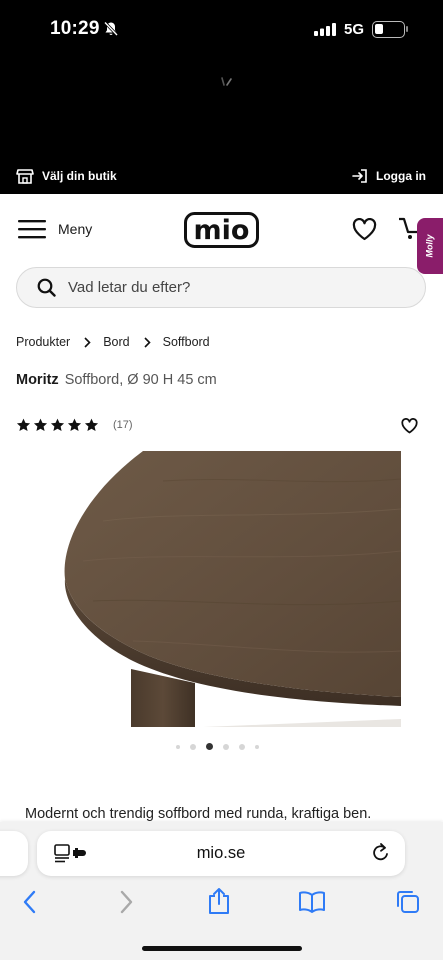 The width and height of the screenshot is (443, 960). What do you see at coordinates (221, 31) in the screenshot?
I see `status-bar: 10:29 5G` at bounding box center [221, 31].